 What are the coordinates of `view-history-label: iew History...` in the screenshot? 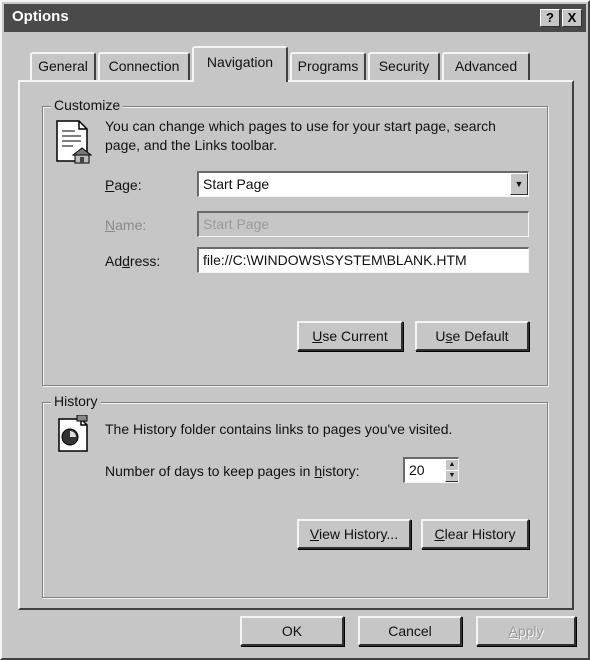 It's located at (359, 534).